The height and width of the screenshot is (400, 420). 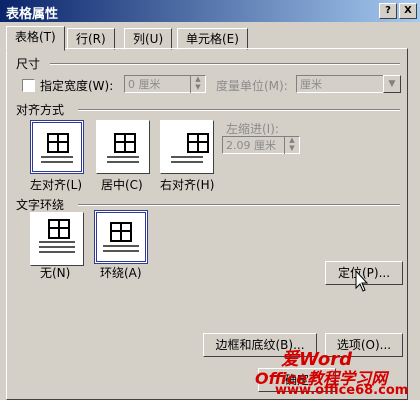 I want to click on alignment-section-title: 对齐方式, so click(x=40, y=110).